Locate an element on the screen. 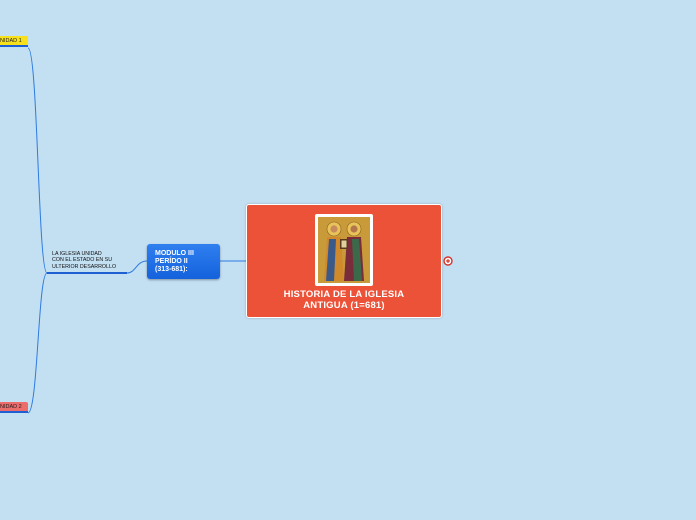 The image size is (696, 520). saints-figures-icon is located at coordinates (344, 250).